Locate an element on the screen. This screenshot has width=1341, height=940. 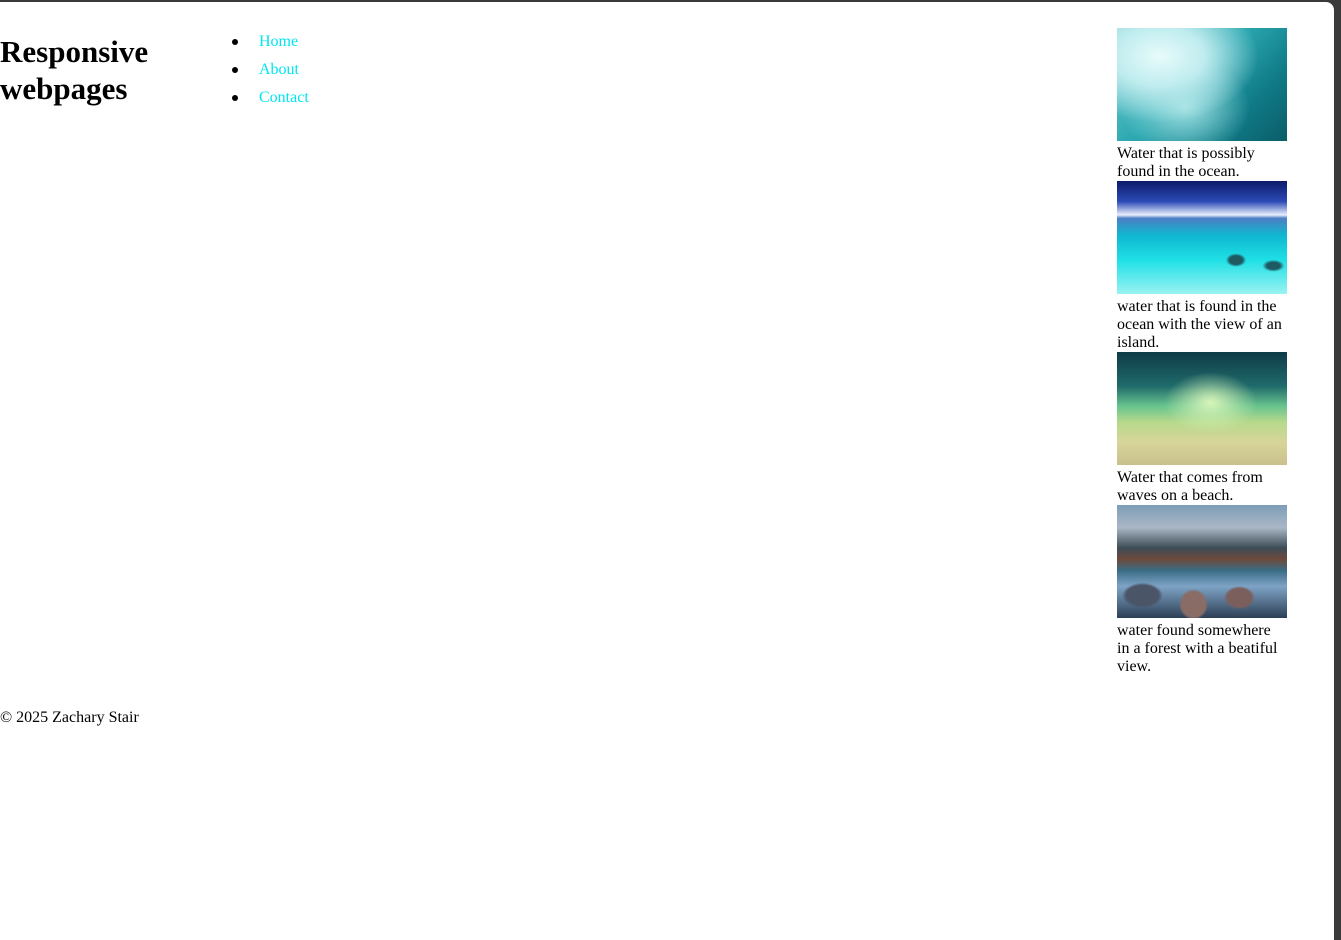
nav-item-contact: Contact is located at coordinates (264, 100).